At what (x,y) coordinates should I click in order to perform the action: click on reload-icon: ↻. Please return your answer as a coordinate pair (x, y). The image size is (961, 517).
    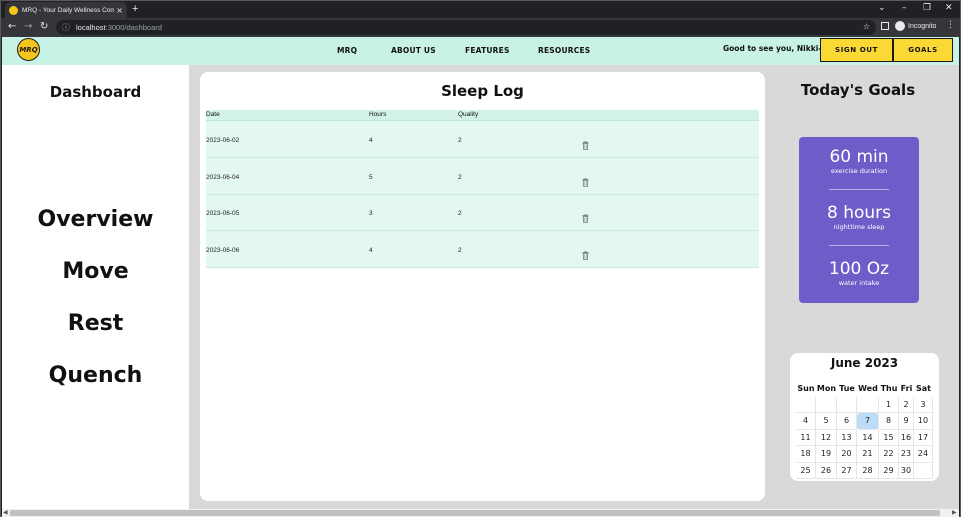
    Looking at the image, I should click on (44, 26).